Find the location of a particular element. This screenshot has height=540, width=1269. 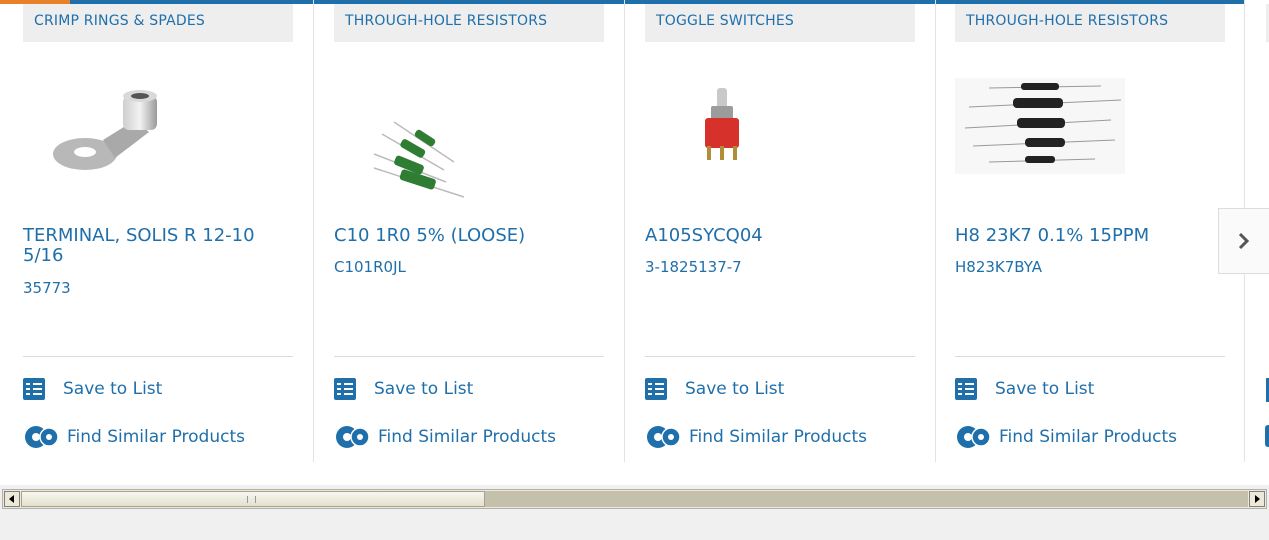

green-resistors-image is located at coordinates (469, 137).